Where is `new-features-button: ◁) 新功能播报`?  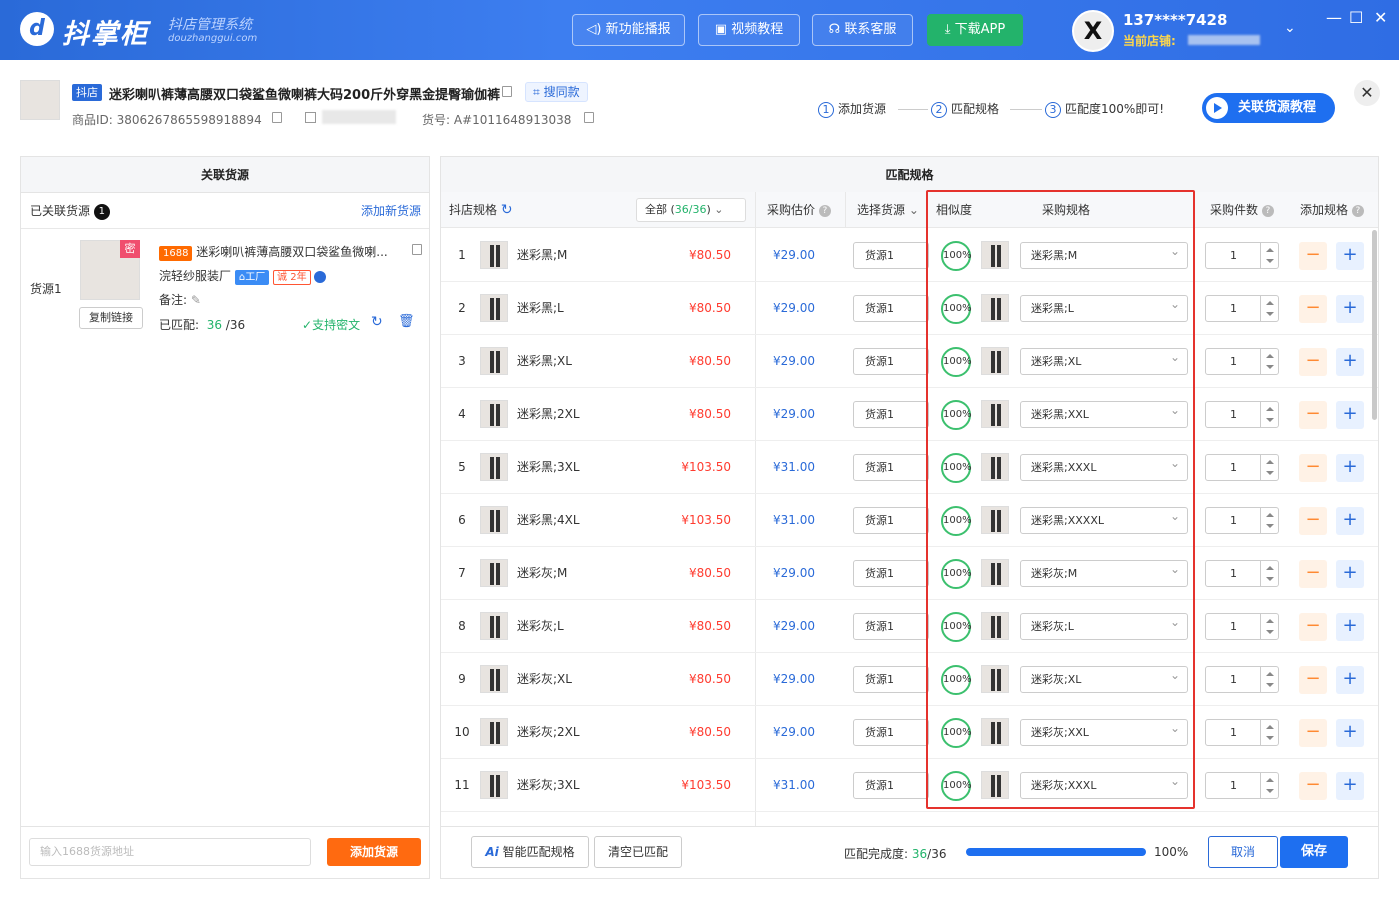
new-features-button: ◁) 新功能播报 is located at coordinates (628, 30).